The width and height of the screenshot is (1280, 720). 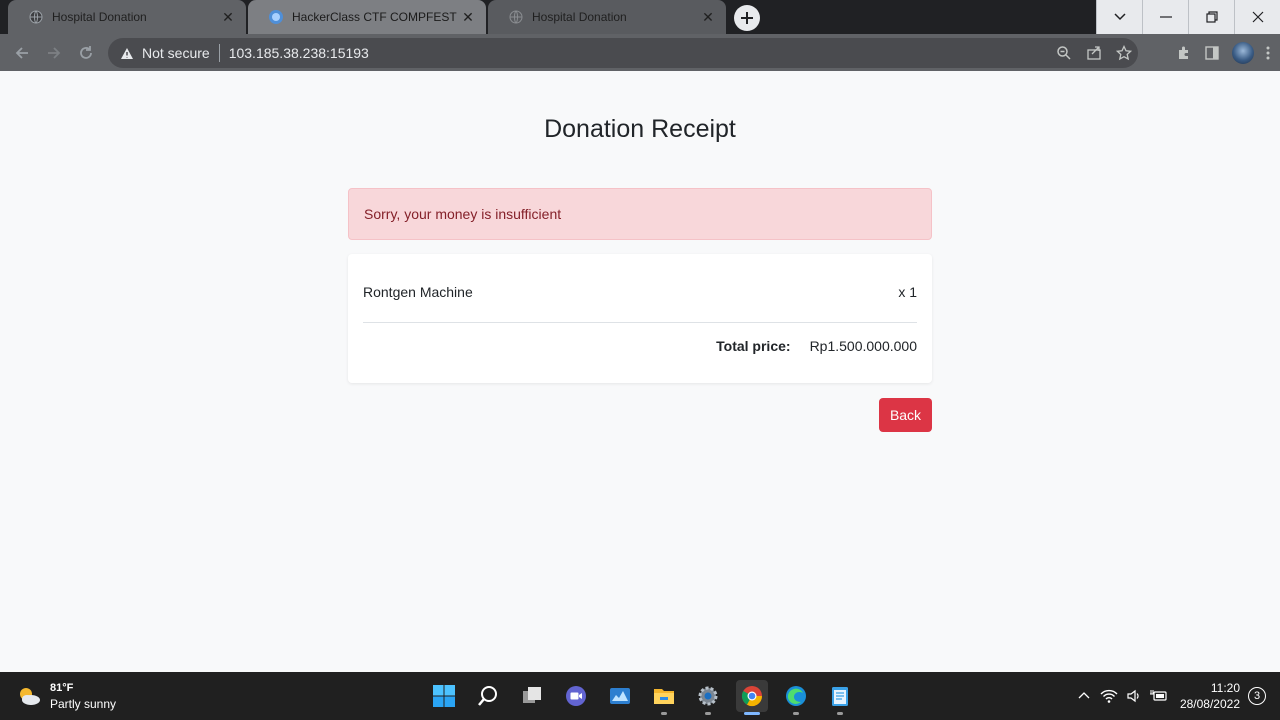 What do you see at coordinates (176, 53) in the screenshot?
I see `security-label: Not secure` at bounding box center [176, 53].